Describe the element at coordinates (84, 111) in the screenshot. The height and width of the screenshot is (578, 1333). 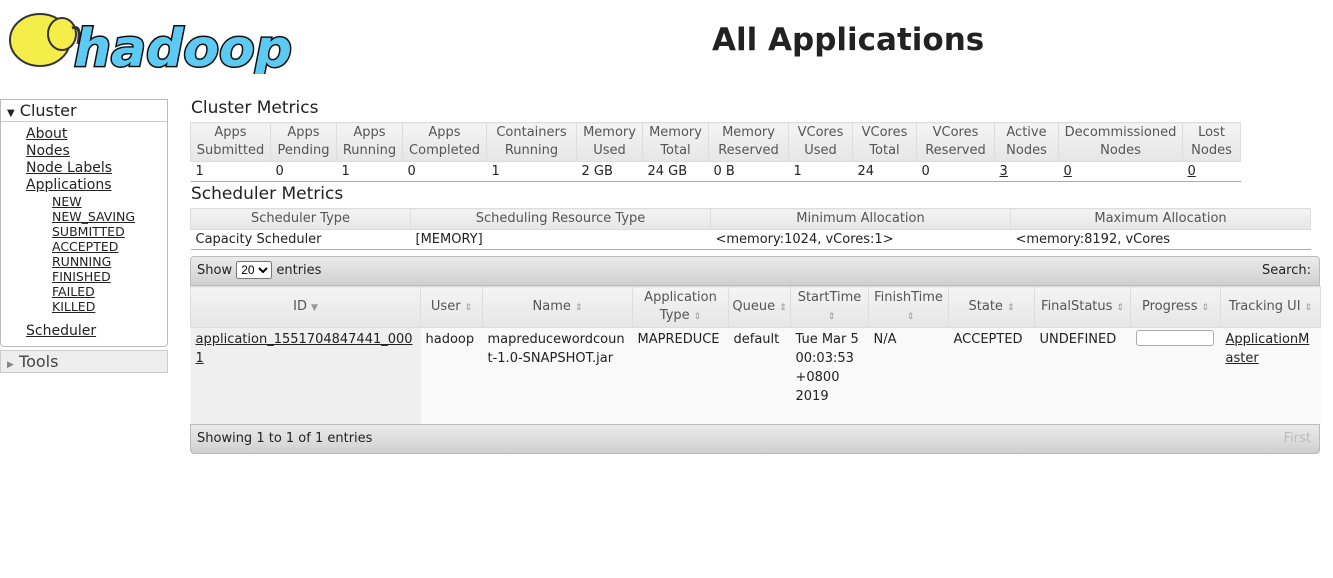
I see `cluster-section-toggle: ▼ Cluster` at that location.